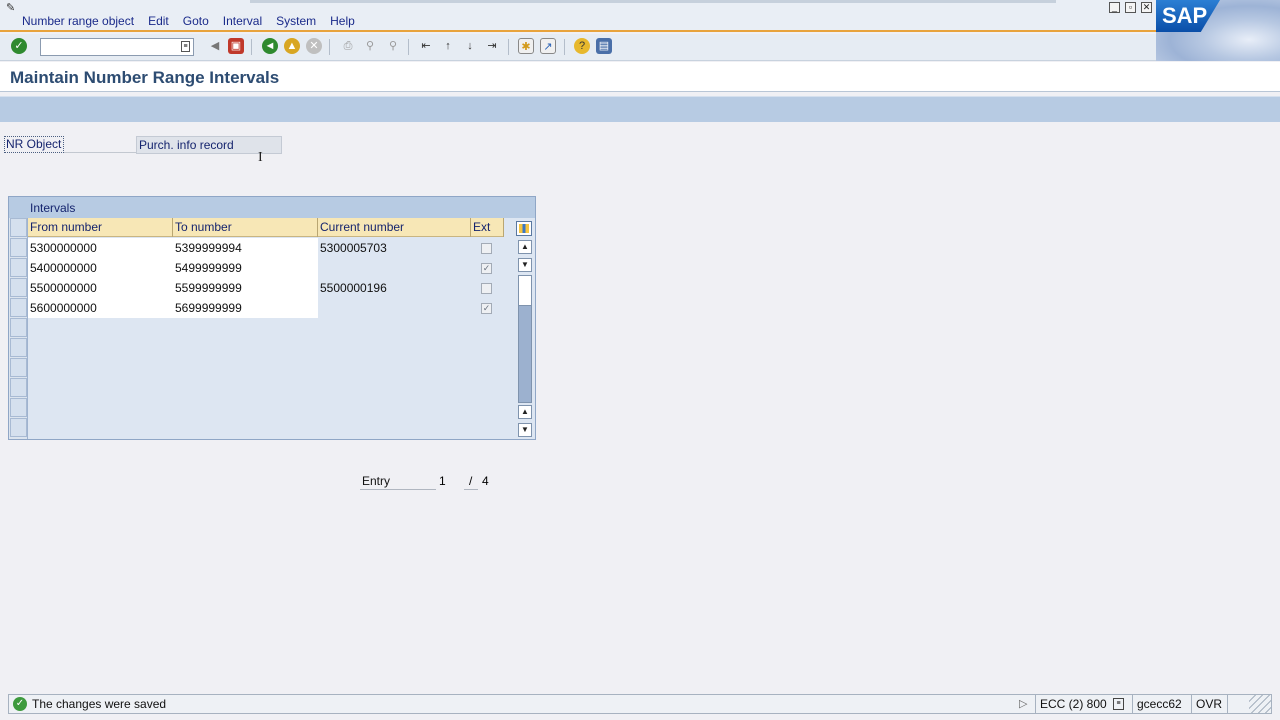 The image size is (1280, 720). I want to click on select-all-button, so click(18, 227).